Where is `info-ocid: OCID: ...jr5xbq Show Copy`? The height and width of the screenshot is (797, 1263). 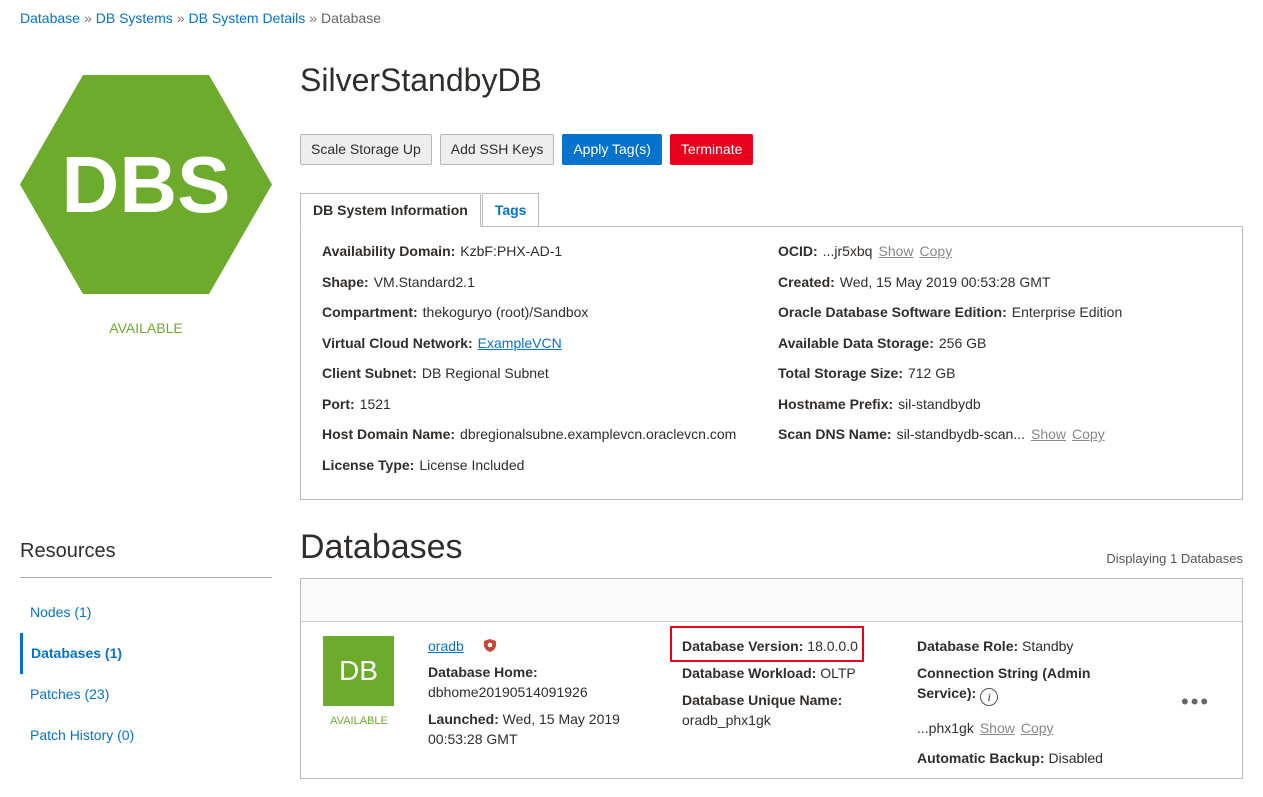
info-ocid: OCID: ...jr5xbq Show Copy is located at coordinates (950, 258).